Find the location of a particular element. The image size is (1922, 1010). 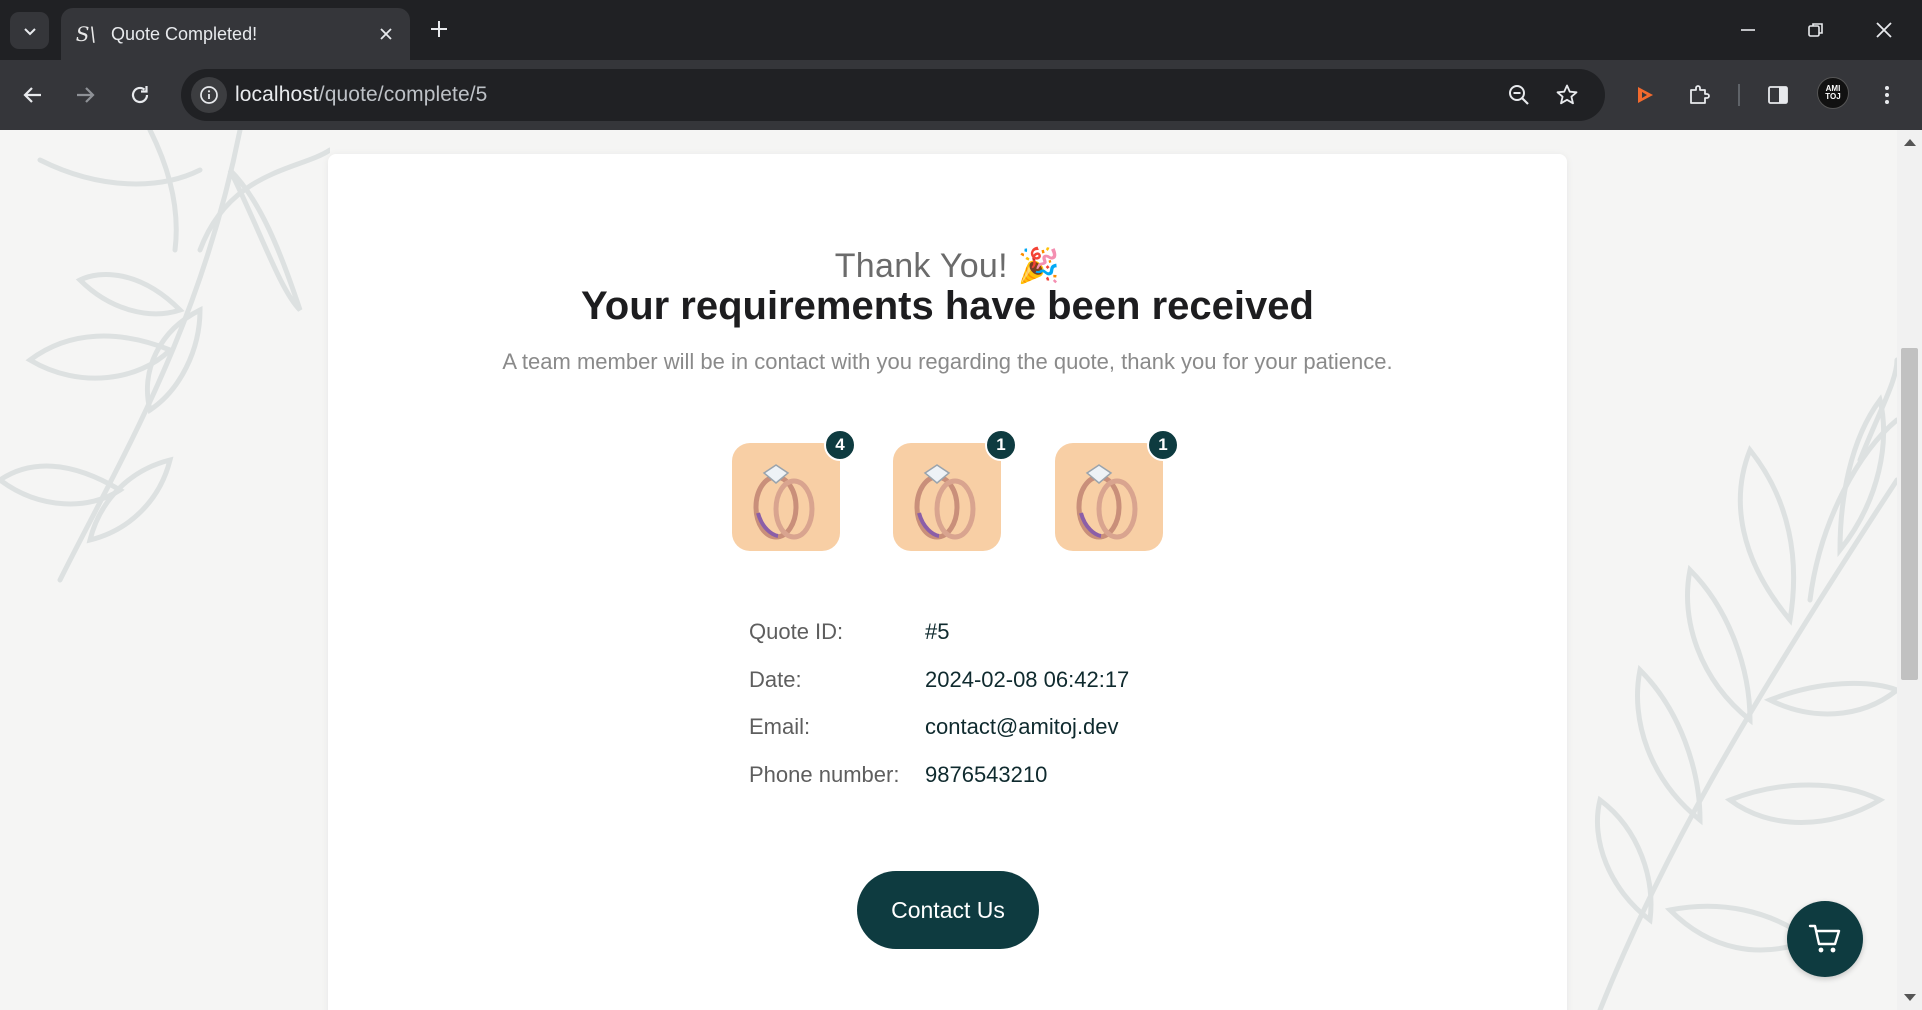

restore-icon is located at coordinates (1815, 30).